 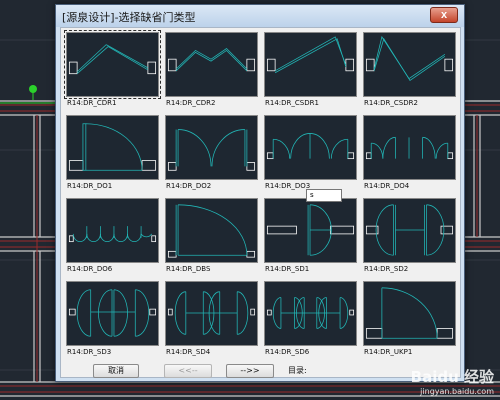 I want to click on thumbnail-label: R14:DR_SD3, so click(x=89, y=352).